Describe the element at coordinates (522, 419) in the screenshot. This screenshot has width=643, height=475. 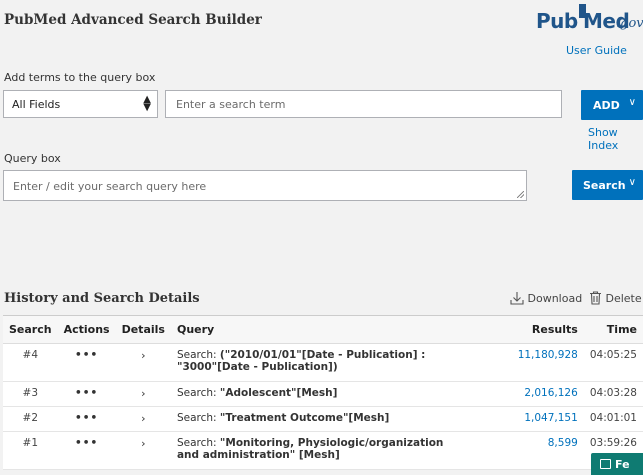
I see `results-link: 1,047,151` at that location.